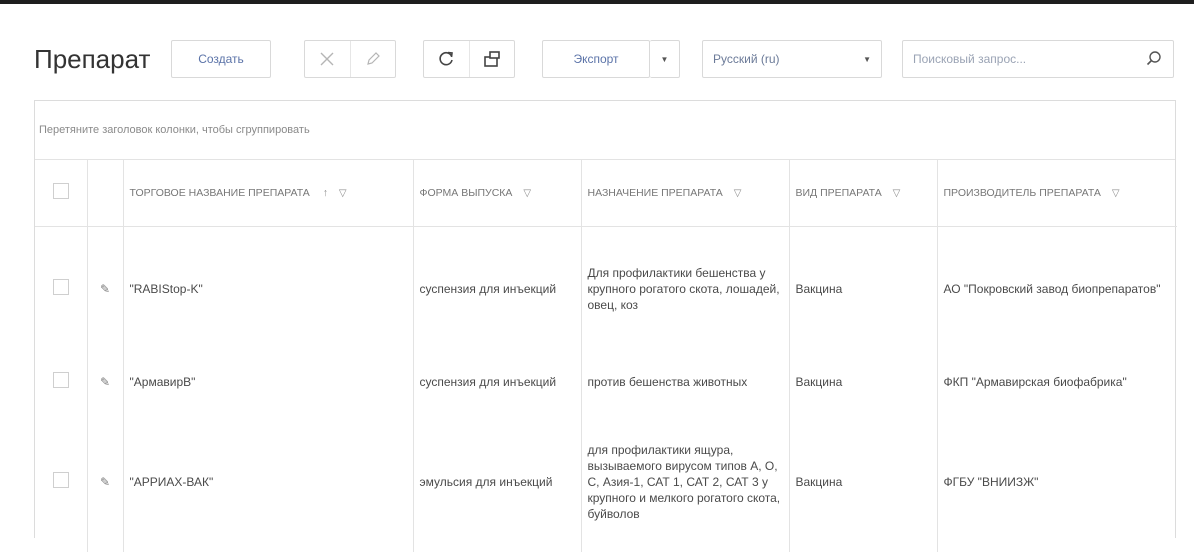 This screenshot has width=1194, height=552. Describe the element at coordinates (685, 382) in the screenshot. I see `cell-purpose: против бешенства животных` at that location.